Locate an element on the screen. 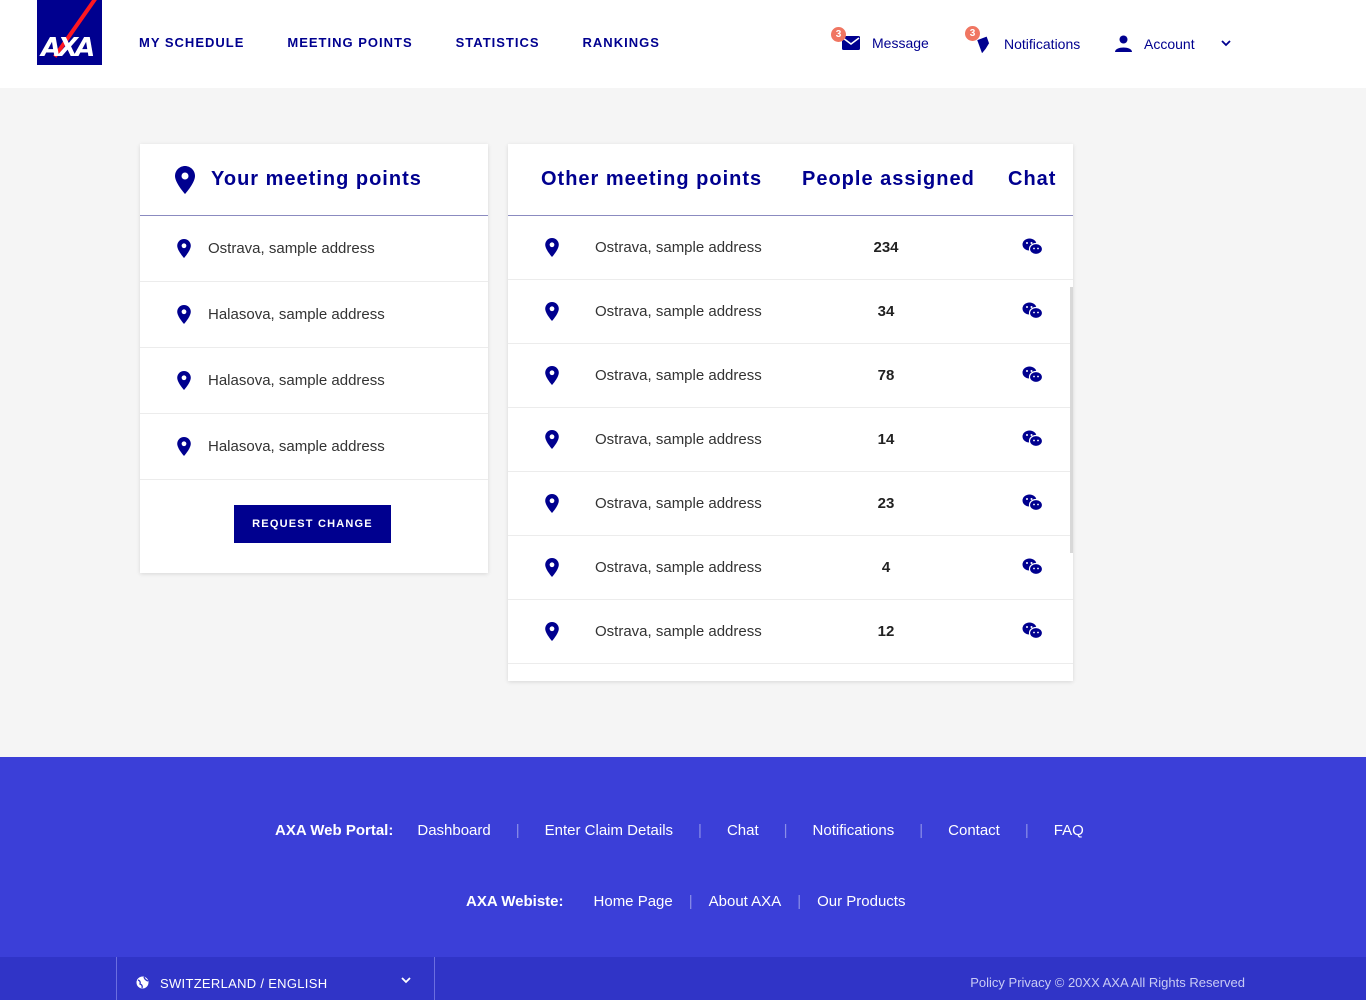  col-header-chat: Chat is located at coordinates (1032, 179).